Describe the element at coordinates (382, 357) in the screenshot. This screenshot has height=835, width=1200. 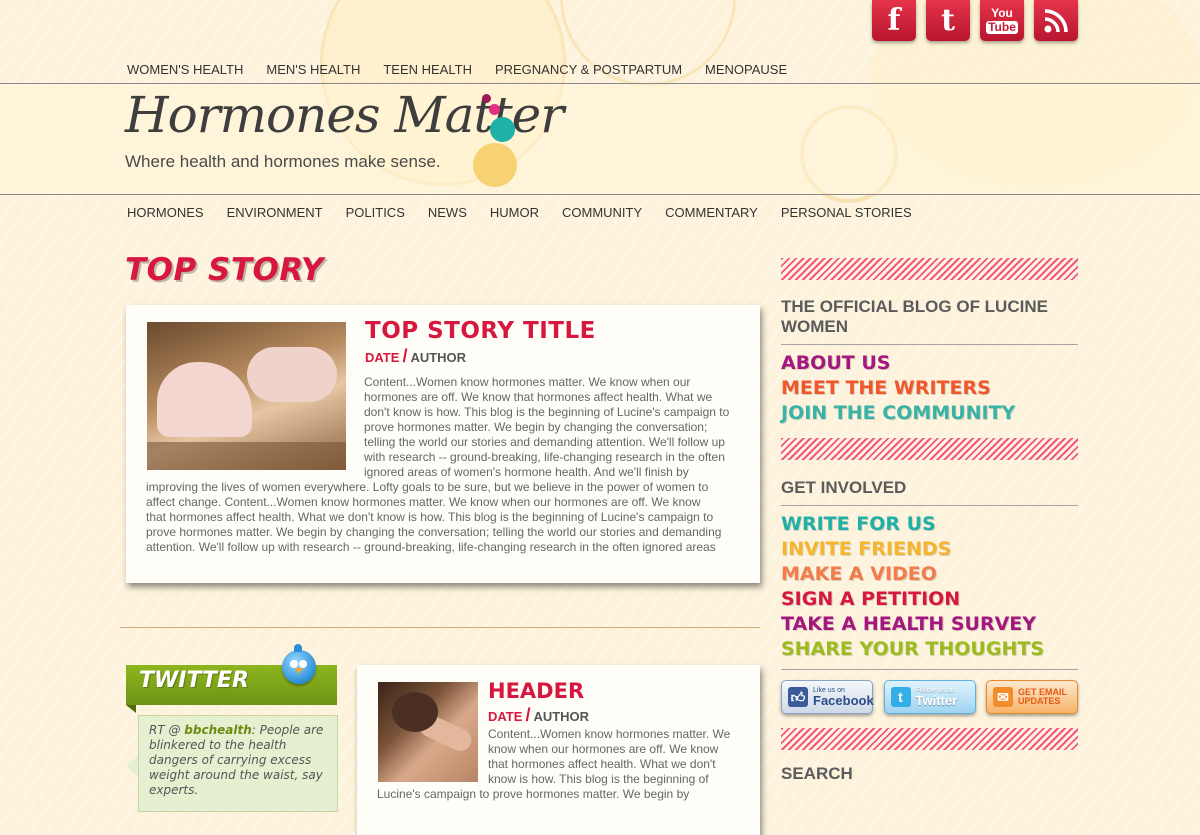
I see `story-date: DATE` at that location.